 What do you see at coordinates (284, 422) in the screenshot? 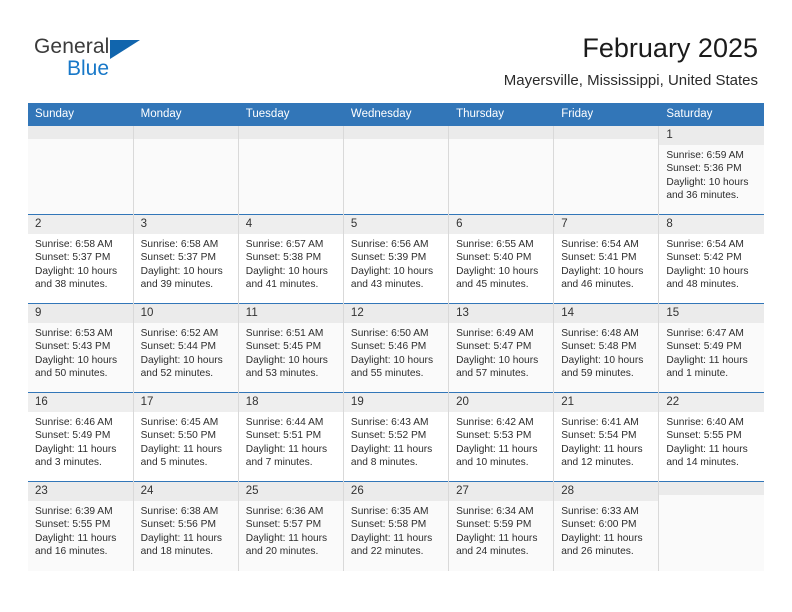
I see `day-info-line: Sunrise: 6:44 AM` at bounding box center [284, 422].